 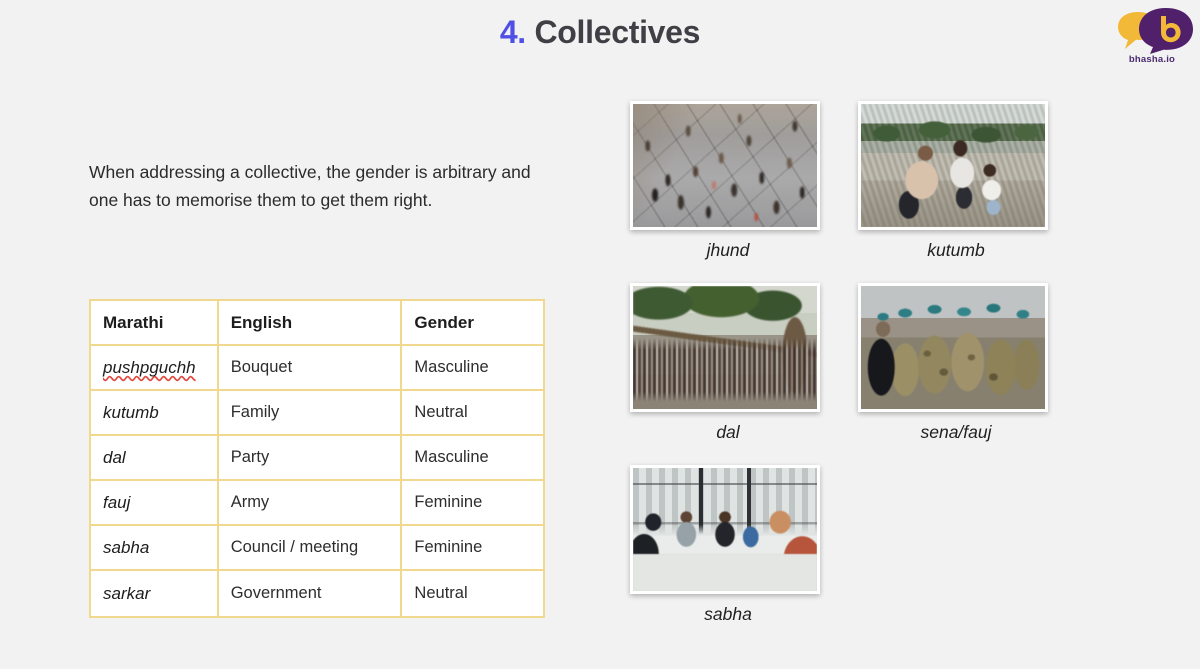 I want to click on marathi-term: sarkar, so click(x=127, y=593).